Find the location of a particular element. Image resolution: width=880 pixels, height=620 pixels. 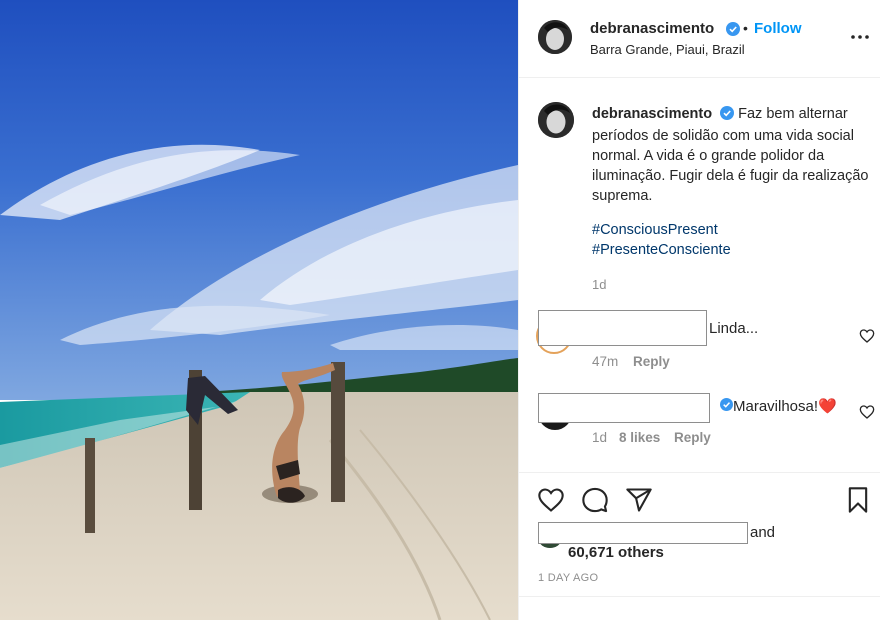

comment-likes-count: 8 likes is located at coordinates (639, 437).